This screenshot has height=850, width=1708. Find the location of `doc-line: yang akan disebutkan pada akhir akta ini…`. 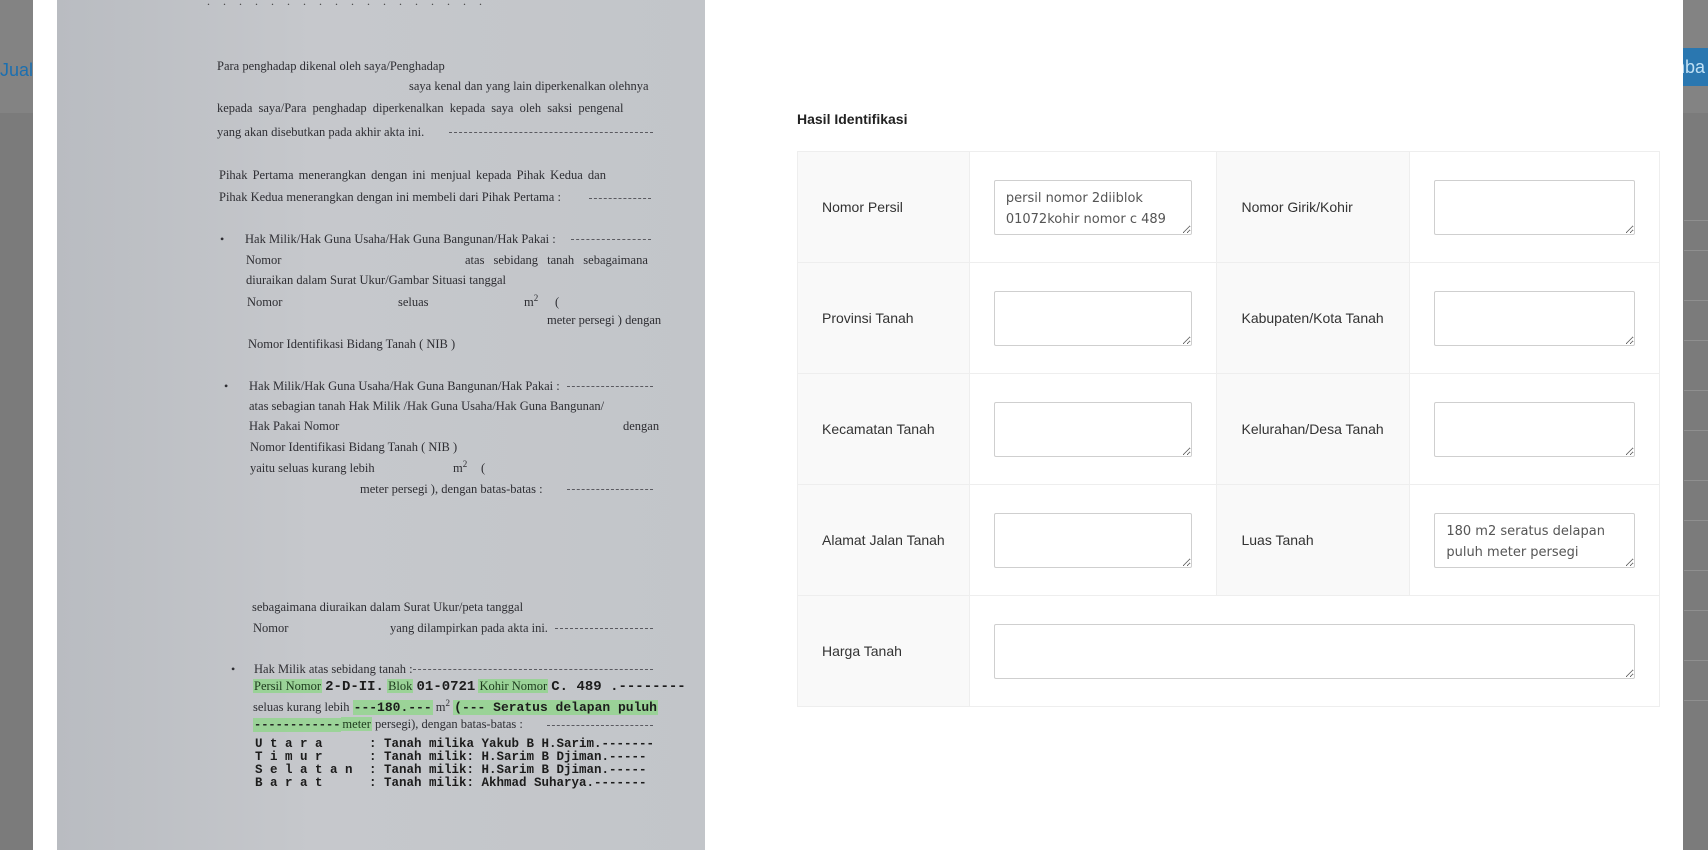

doc-line: yang akan disebutkan pada akhir akta ini… is located at coordinates (321, 132).